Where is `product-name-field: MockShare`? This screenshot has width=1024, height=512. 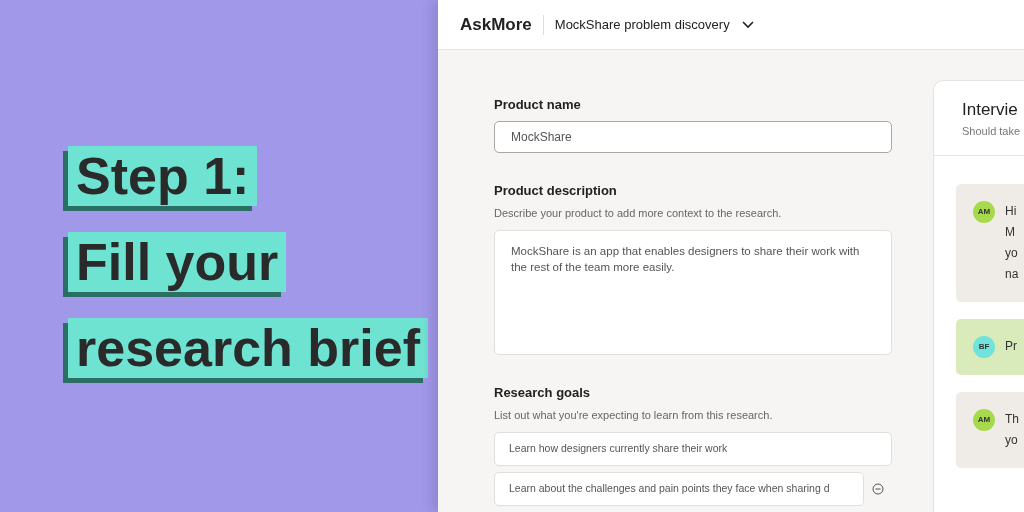 product-name-field: MockShare is located at coordinates (693, 137).